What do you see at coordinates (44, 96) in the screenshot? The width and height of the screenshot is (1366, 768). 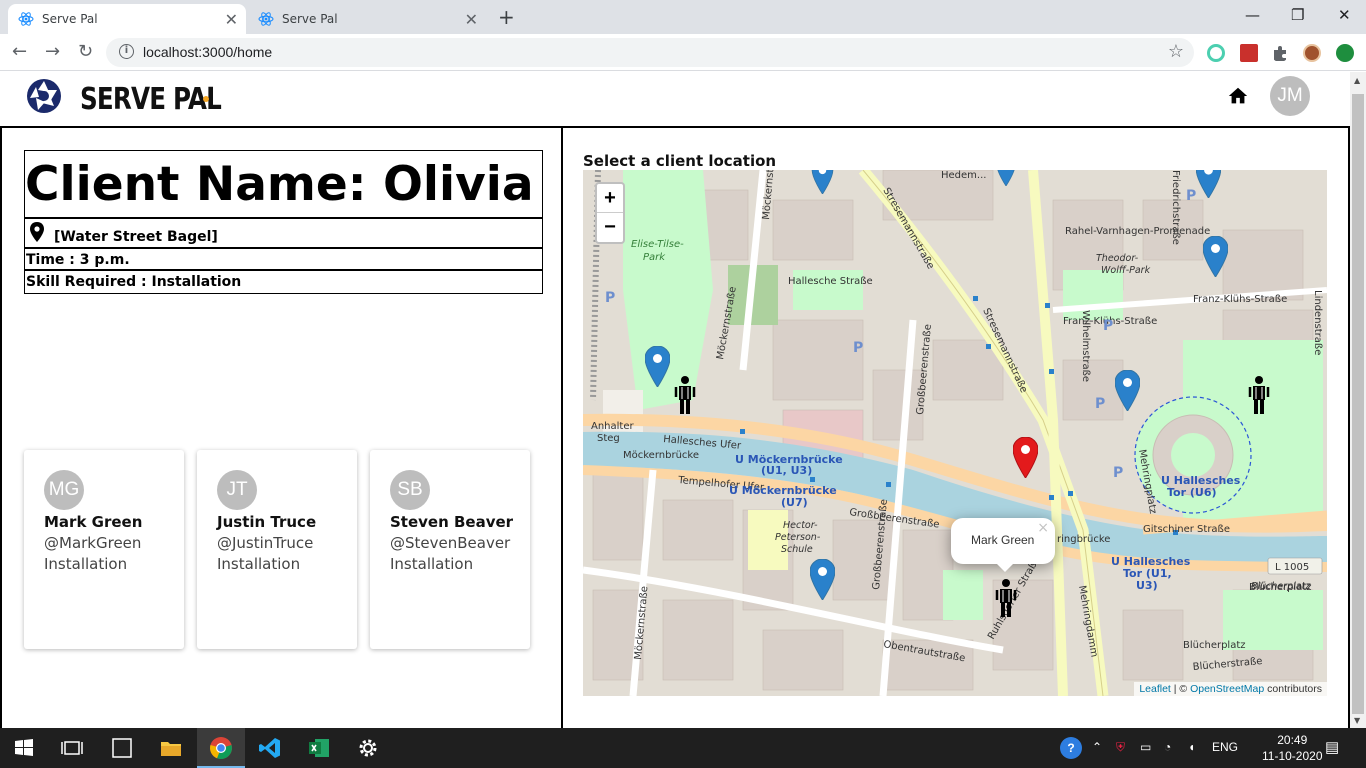 I see `aperture-logo-icon` at bounding box center [44, 96].